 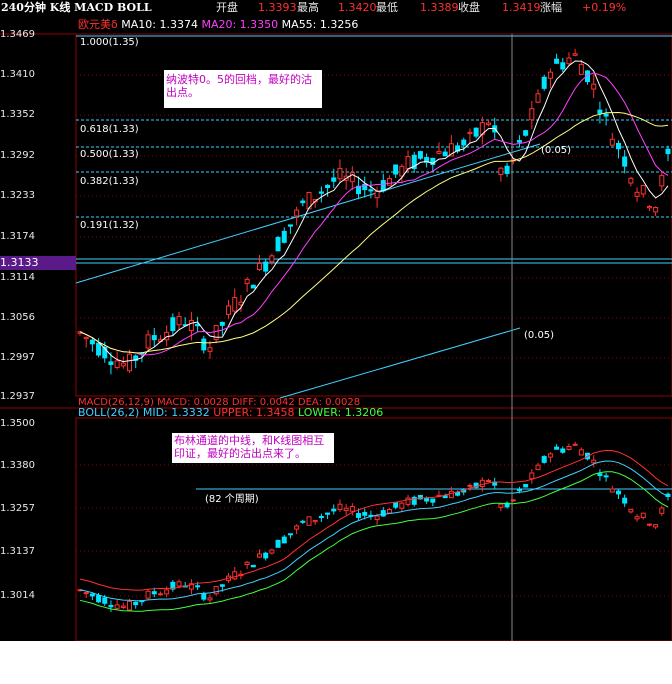 I want to click on ma55-label: MA55: 1.3256, so click(x=320, y=24).